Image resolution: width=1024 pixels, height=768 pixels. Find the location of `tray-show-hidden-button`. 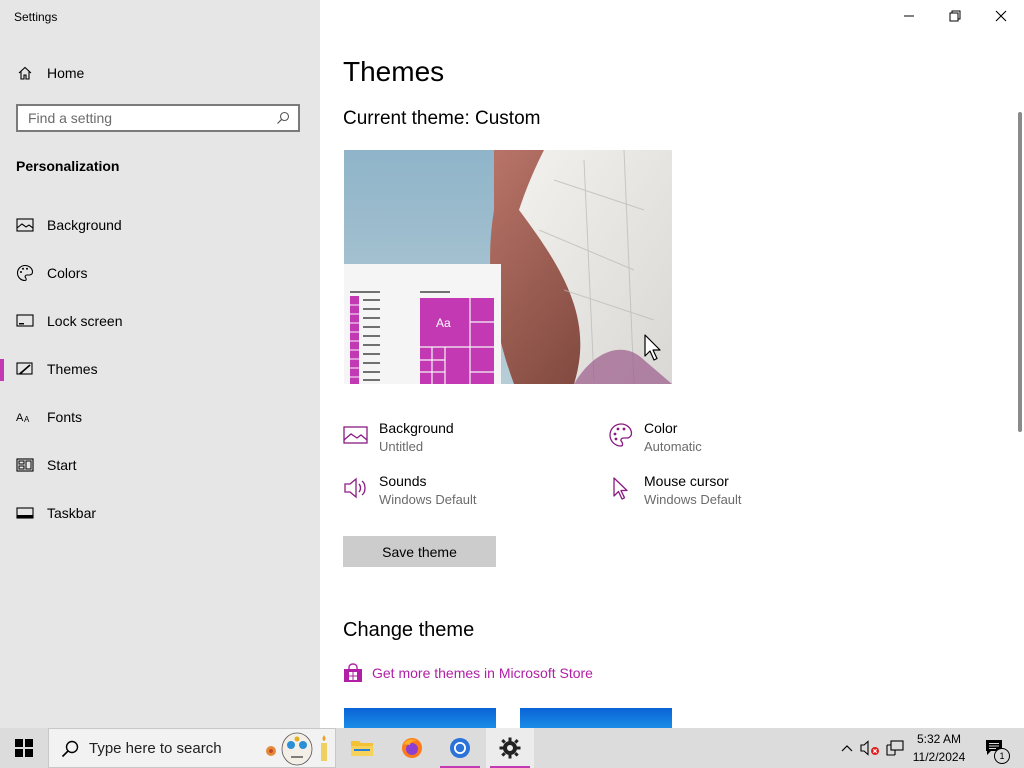

tray-show-hidden-button is located at coordinates (847, 748).